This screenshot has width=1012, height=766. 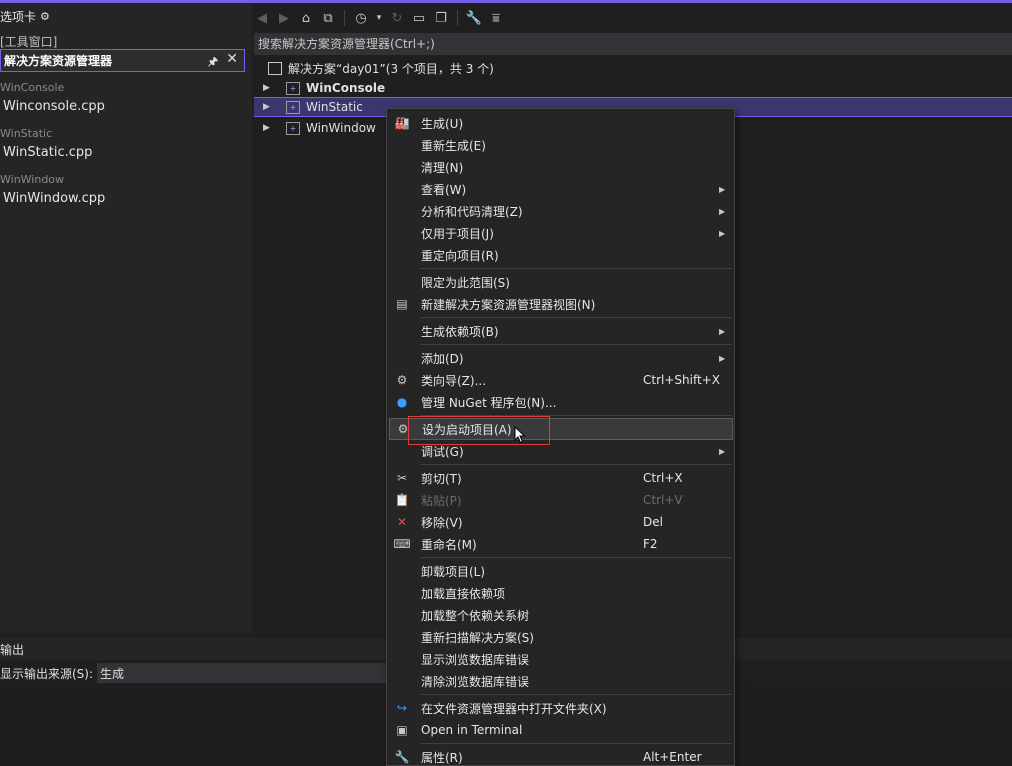 I want to click on menu-item: 清除浏览数据库错误, so click(x=560, y=681).